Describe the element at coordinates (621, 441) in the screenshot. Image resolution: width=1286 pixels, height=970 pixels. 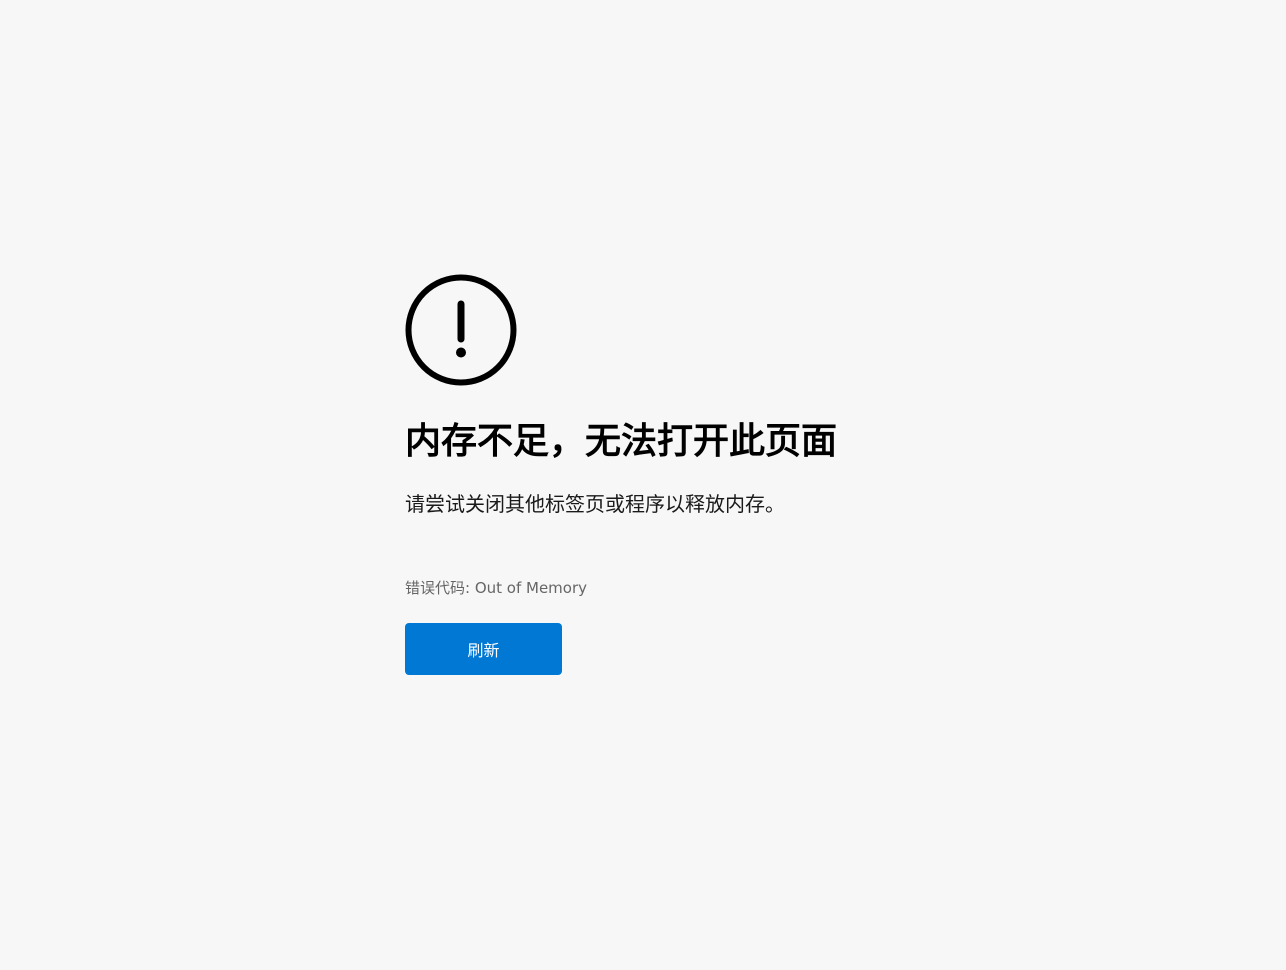
I see `page-title: 内存不足，无法打开此页面` at that location.